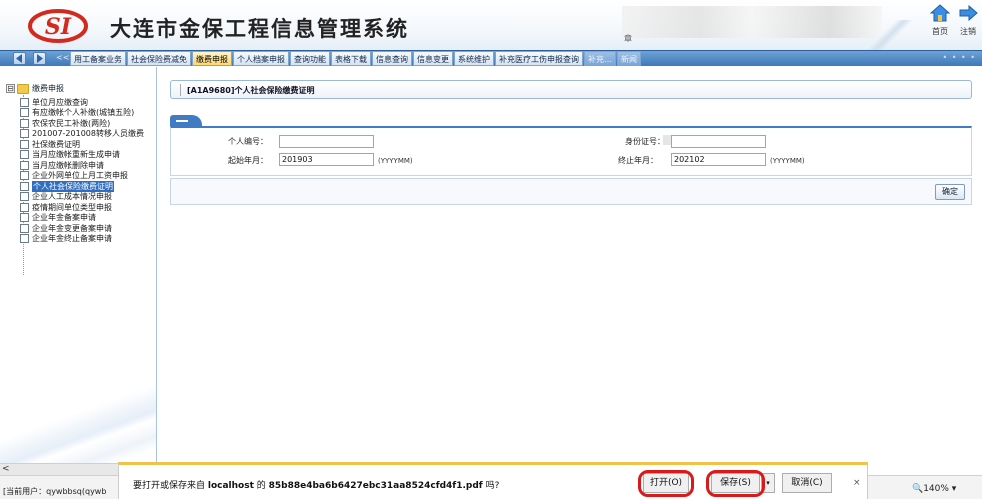 The image size is (982, 499). I want to click on zoom-control: 🔍140% ▾, so click(934, 489).